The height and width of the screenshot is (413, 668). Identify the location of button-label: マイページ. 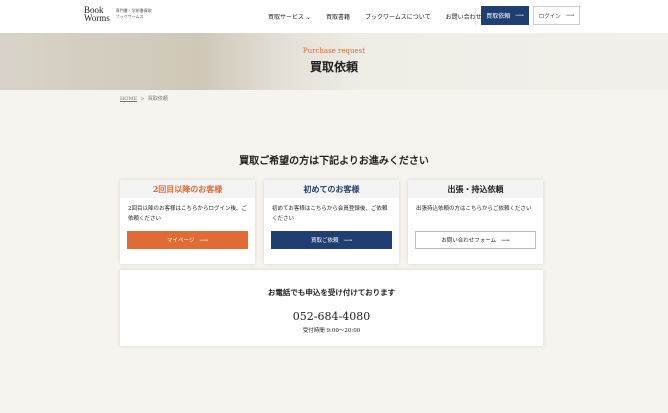
(181, 241).